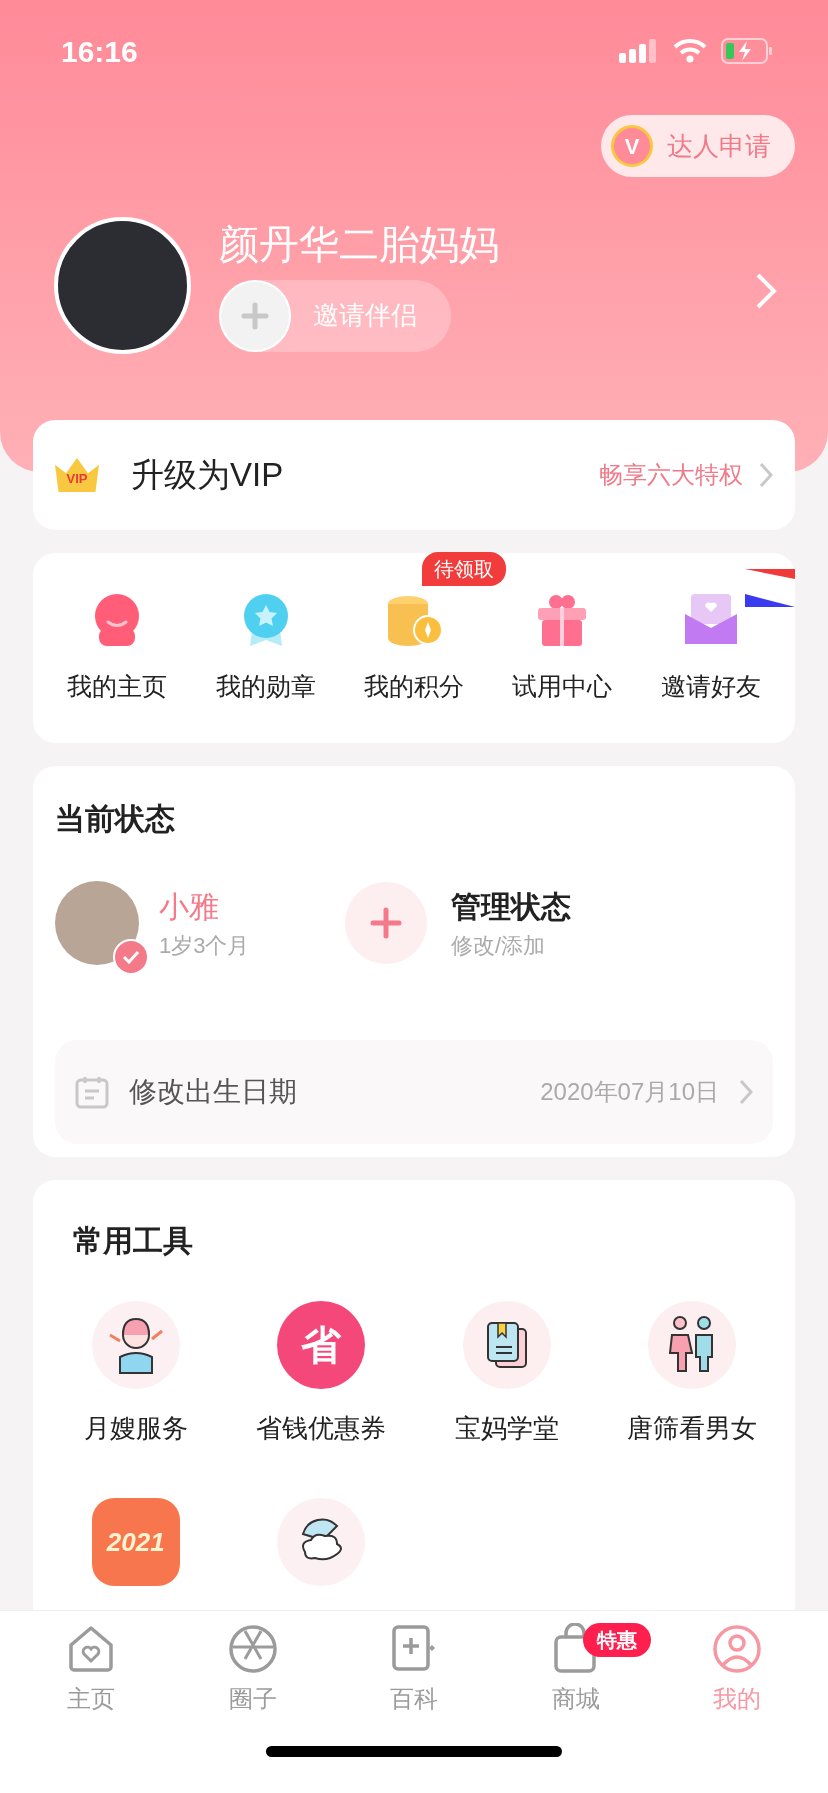 The height and width of the screenshot is (1793, 828). Describe the element at coordinates (575, 1670) in the screenshot. I see `tab-bar-item: 特惠 商城` at that location.